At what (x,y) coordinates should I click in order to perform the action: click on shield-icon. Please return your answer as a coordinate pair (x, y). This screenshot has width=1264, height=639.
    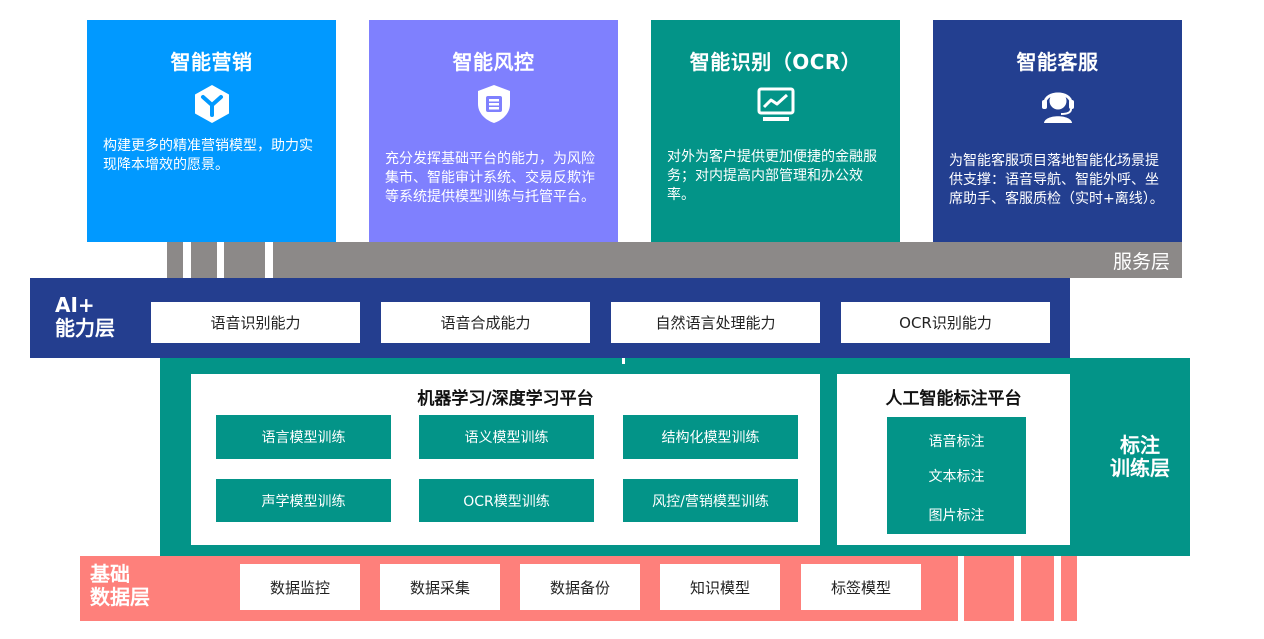
    Looking at the image, I should click on (493, 104).